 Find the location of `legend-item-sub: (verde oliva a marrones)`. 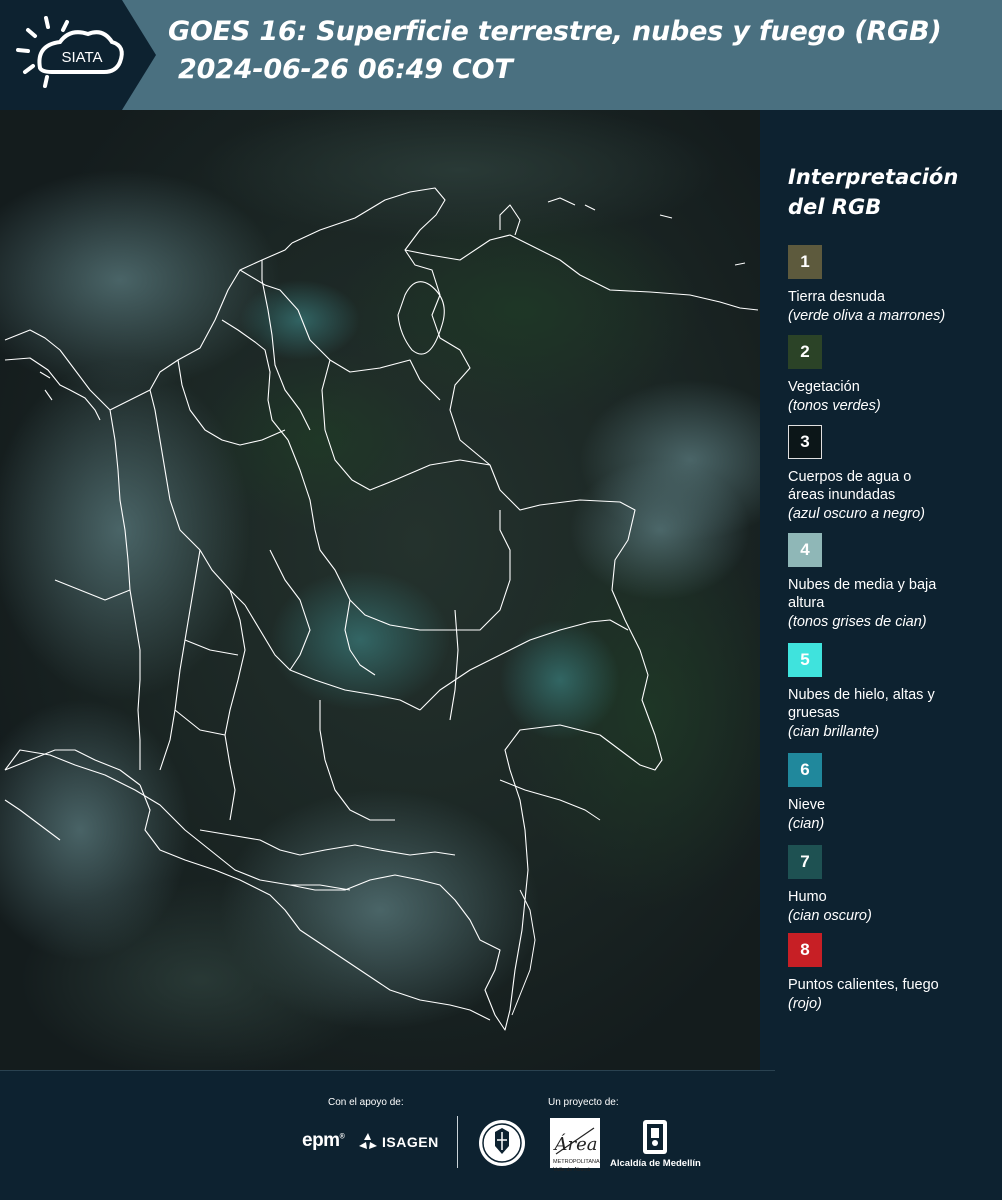

legend-item-sub: (verde oliva a marrones) is located at coordinates (867, 316).